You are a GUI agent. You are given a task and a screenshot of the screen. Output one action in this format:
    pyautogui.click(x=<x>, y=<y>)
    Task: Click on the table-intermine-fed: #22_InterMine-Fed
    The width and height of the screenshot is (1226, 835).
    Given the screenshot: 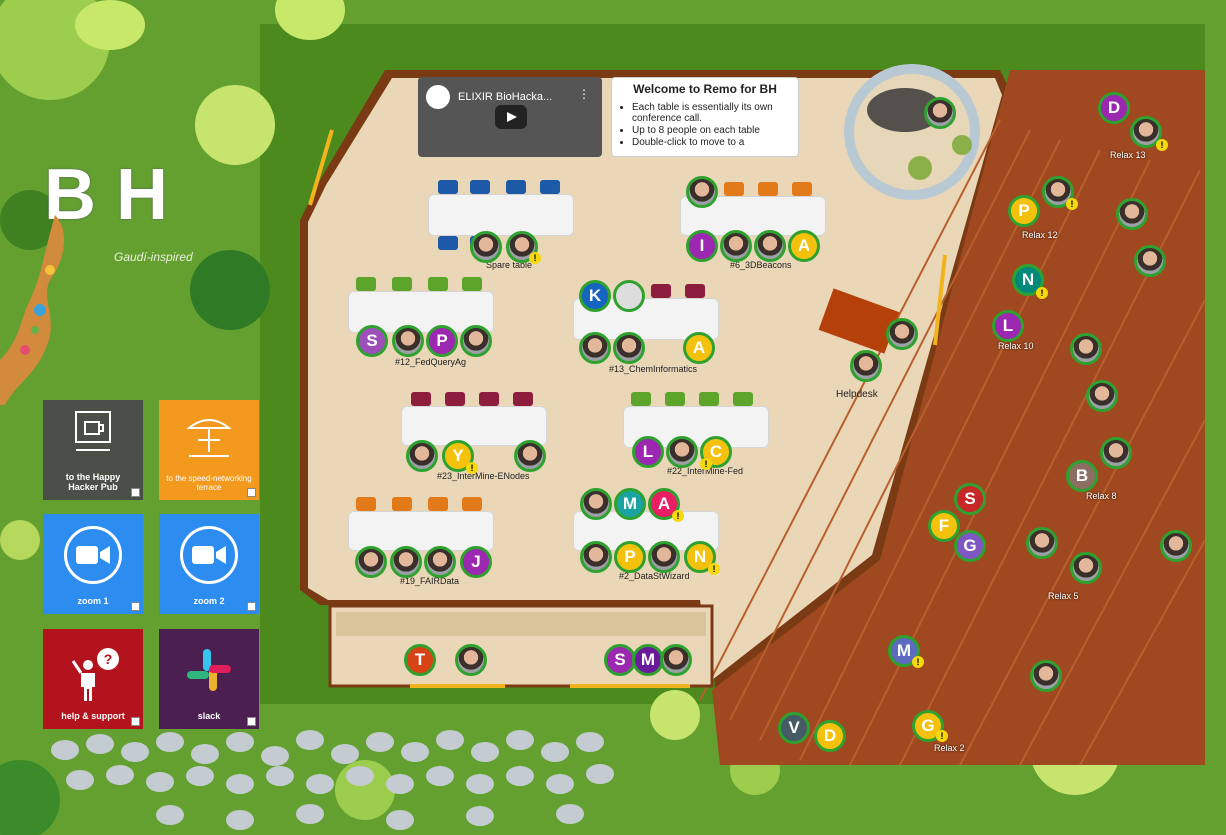 What is the action you would take?
    pyautogui.click(x=695, y=435)
    